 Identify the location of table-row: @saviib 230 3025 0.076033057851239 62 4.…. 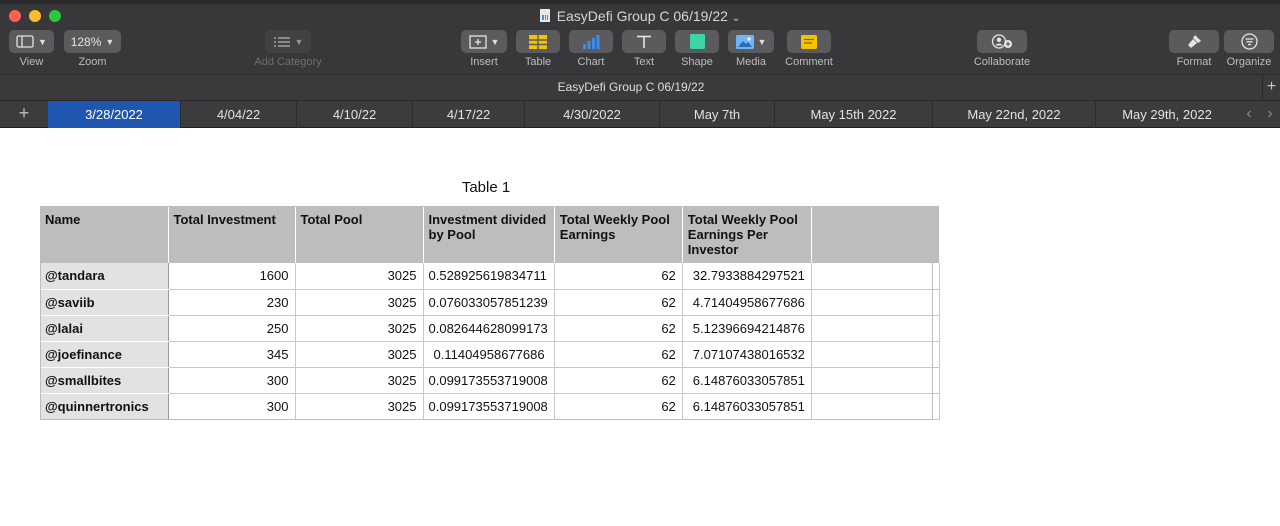
(490, 302).